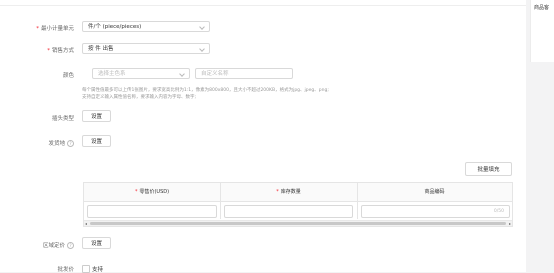 The width and height of the screenshot is (554, 273). Describe the element at coordinates (435, 211) in the screenshot. I see `sku-code-input: 0/50` at that location.